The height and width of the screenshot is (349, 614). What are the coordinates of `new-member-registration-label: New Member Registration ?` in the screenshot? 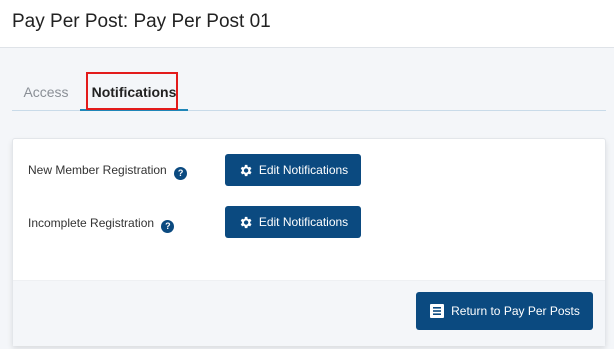 It's located at (108, 171).